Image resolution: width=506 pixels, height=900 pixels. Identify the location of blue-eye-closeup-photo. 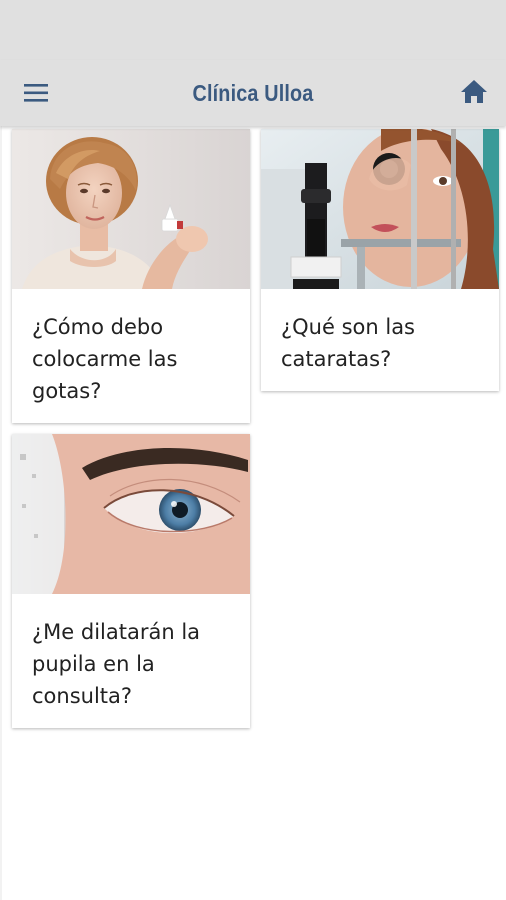
(131, 514).